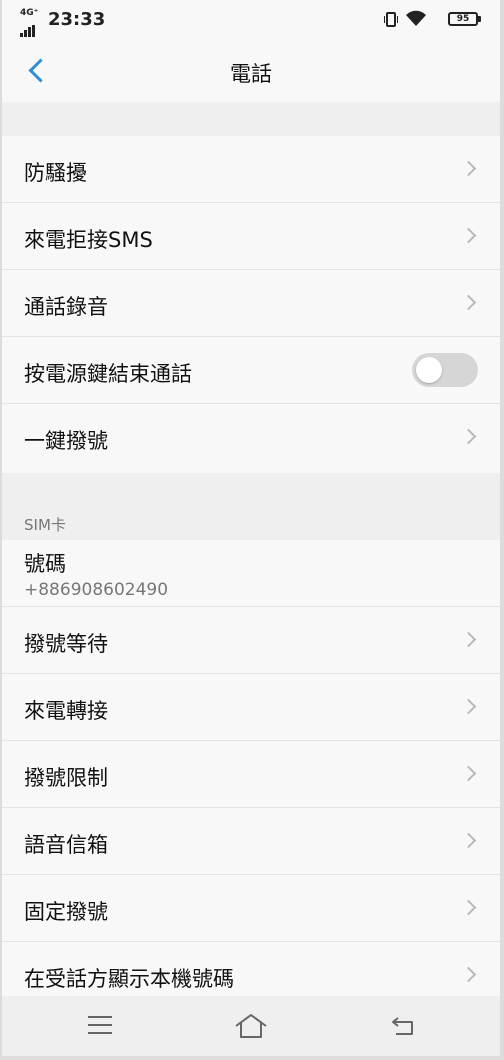 The height and width of the screenshot is (1060, 504). I want to click on settings-item-label: 防騷擾, so click(55, 173).